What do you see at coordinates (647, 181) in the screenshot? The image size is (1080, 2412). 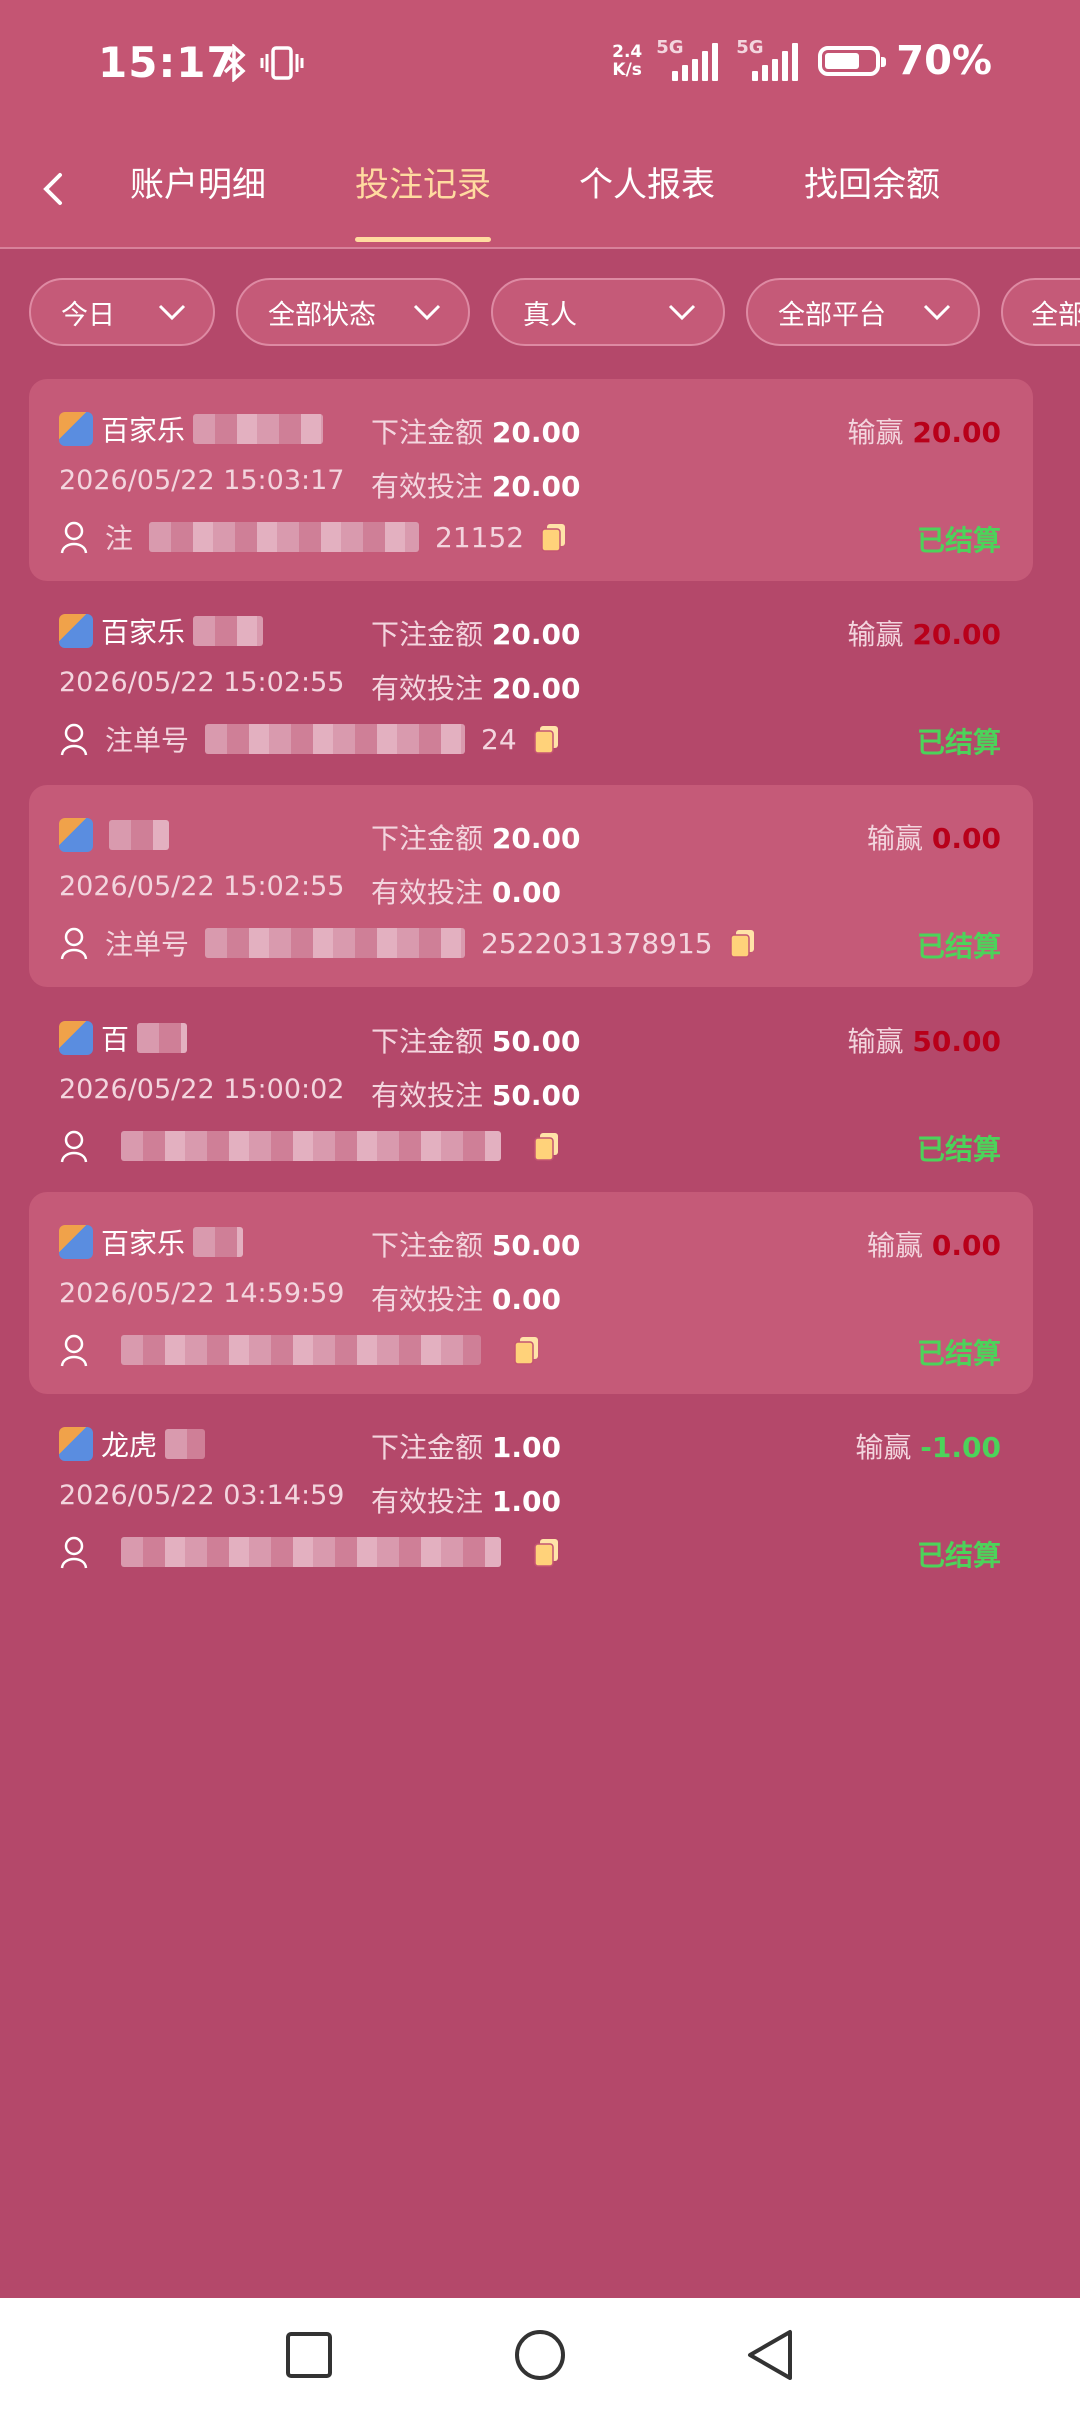 I see `tab-personal-report: 个人报表` at bounding box center [647, 181].